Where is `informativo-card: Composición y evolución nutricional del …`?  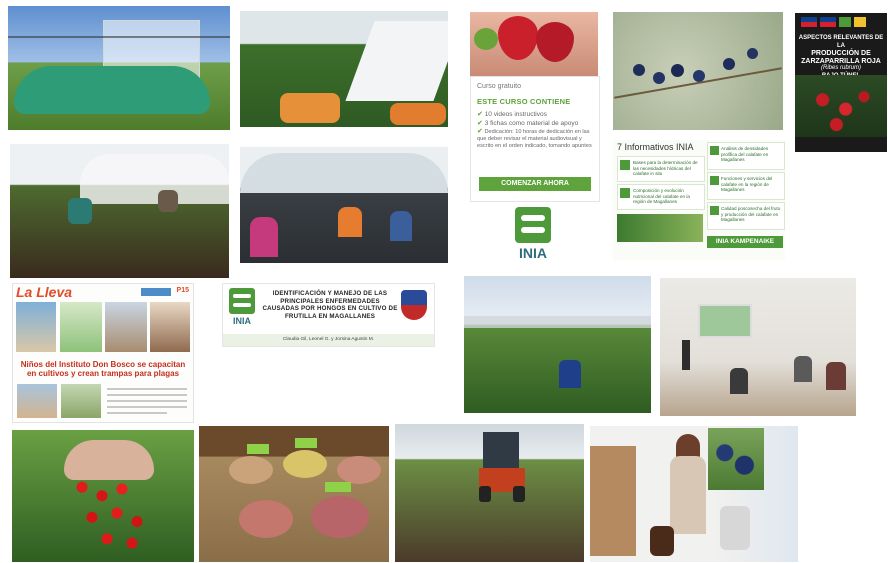 informativo-card: Composición y evolución nutricional del … is located at coordinates (661, 197).